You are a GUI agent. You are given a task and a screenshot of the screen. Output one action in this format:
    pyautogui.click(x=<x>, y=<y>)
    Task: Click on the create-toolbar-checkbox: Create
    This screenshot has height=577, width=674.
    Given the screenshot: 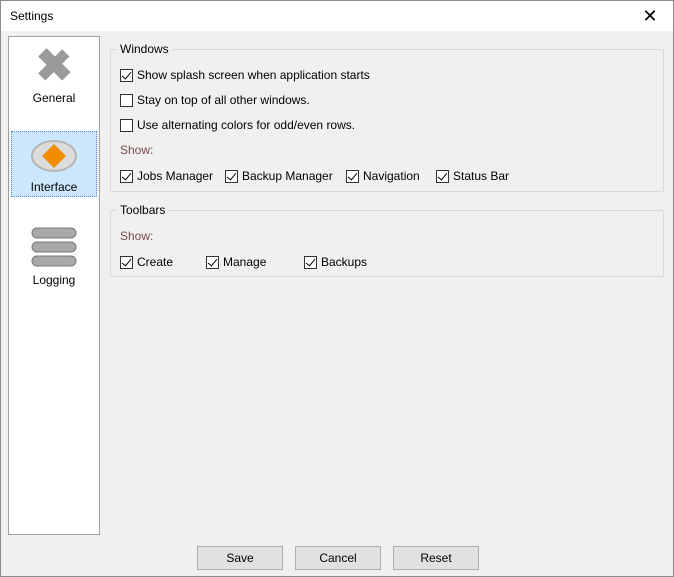 What is the action you would take?
    pyautogui.click(x=146, y=262)
    